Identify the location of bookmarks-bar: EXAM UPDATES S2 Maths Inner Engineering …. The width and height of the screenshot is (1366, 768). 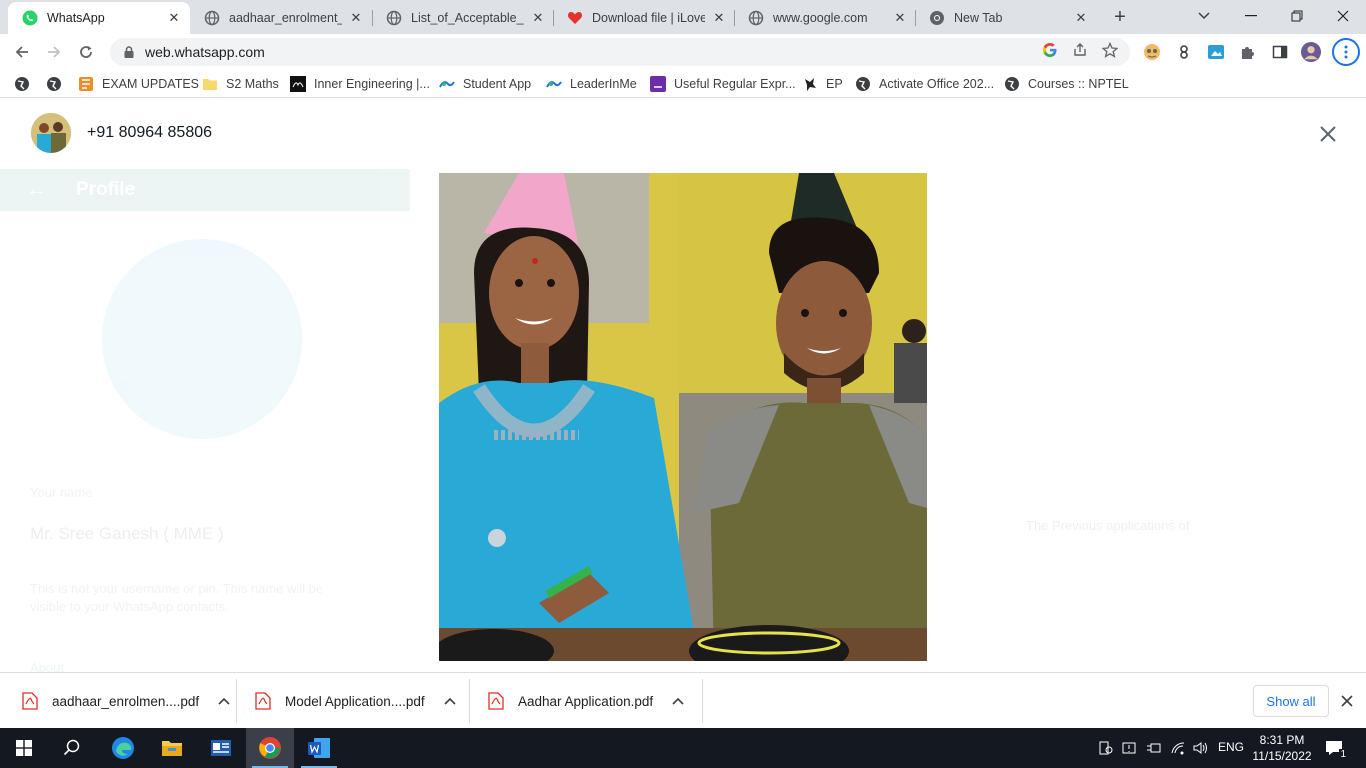
(683, 84).